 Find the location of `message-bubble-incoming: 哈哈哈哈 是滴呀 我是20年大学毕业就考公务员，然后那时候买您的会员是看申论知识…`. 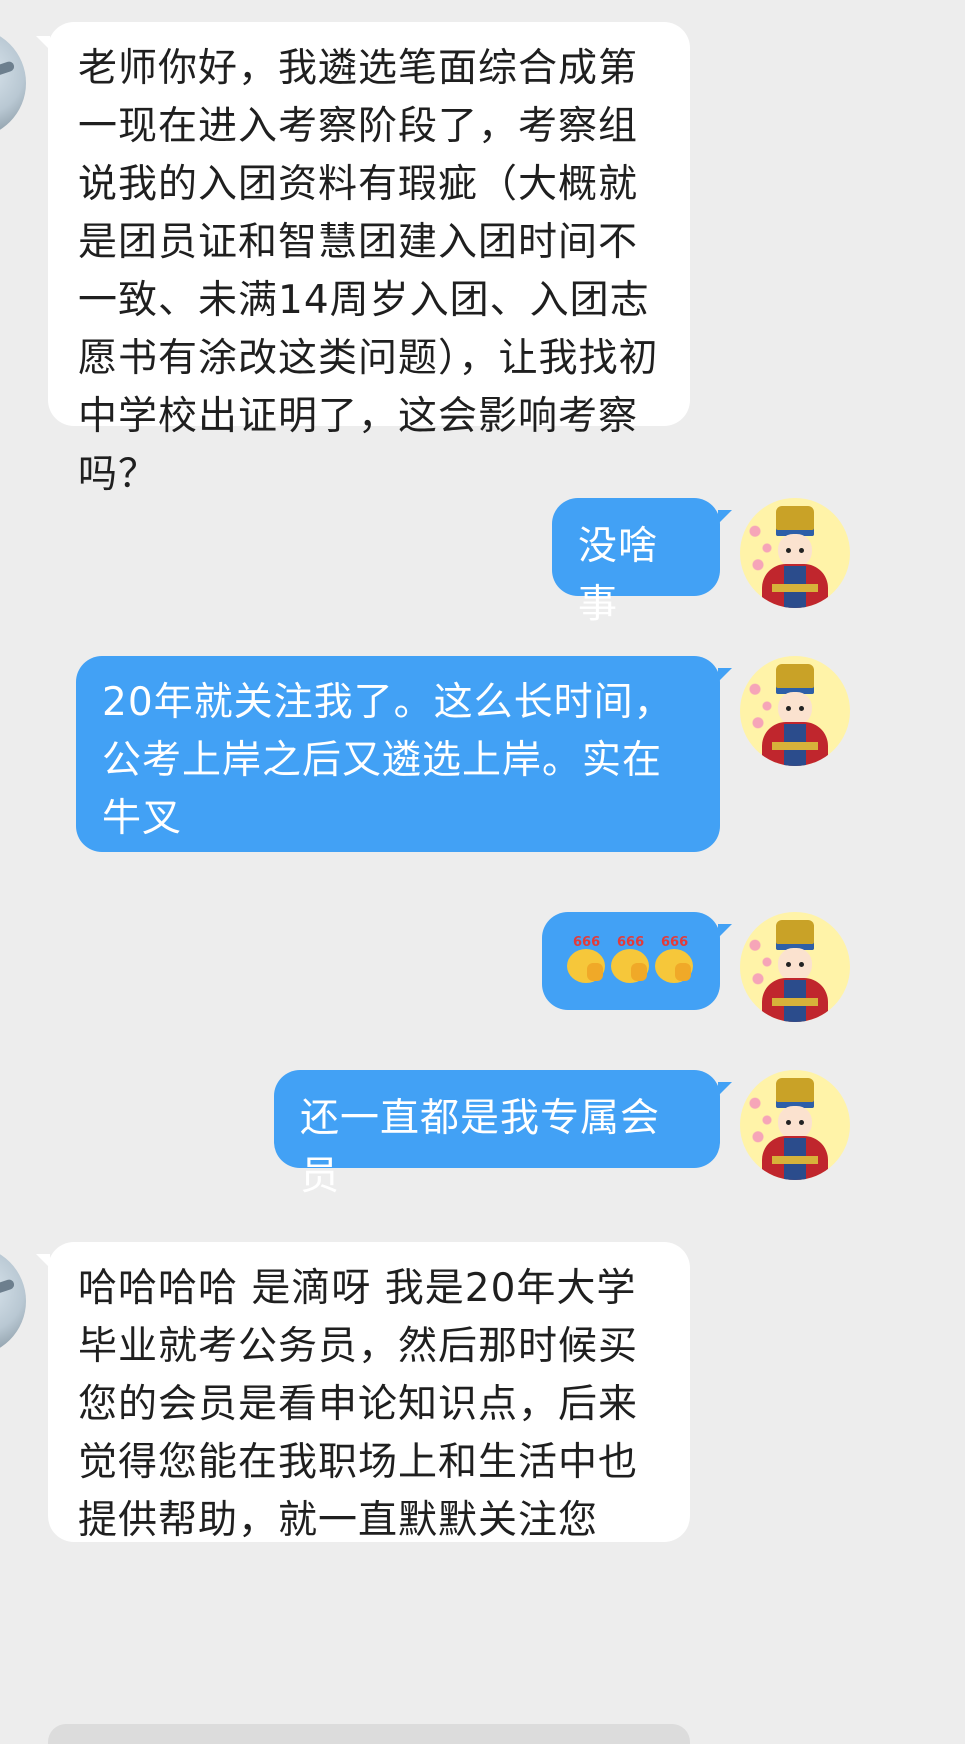

message-bubble-incoming: 哈哈哈哈 是滴呀 我是20年大学毕业就考公务员，然后那时候买您的会员是看申论知识… is located at coordinates (369, 1392).